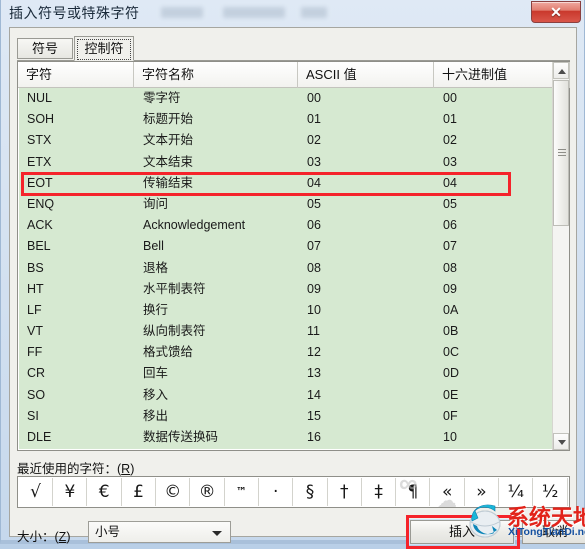 This screenshot has width=585, height=549. What do you see at coordinates (35, 288) in the screenshot?
I see `cell-char: HT` at bounding box center [35, 288].